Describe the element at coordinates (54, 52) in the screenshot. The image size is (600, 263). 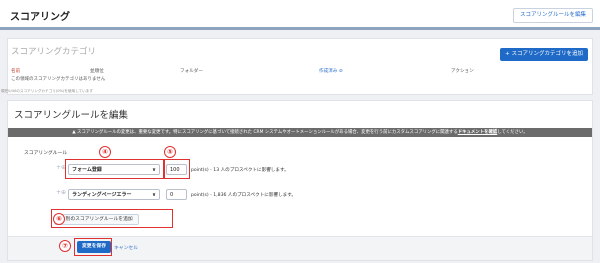
I see `category-section-title: スコアリングカテゴリ` at that location.